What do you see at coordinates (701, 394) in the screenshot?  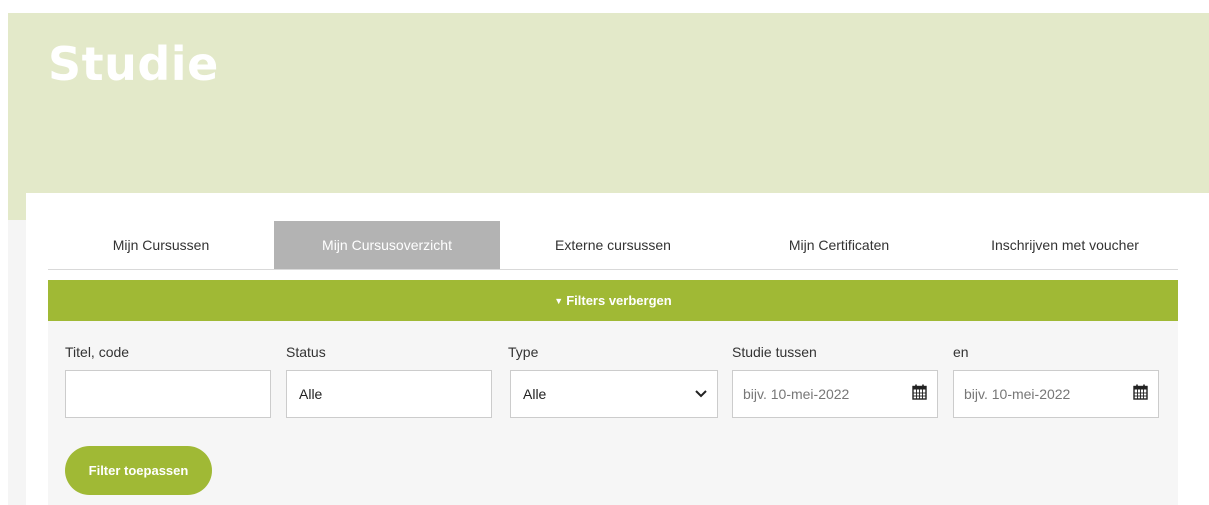 I see `chevron-down-icon` at bounding box center [701, 394].